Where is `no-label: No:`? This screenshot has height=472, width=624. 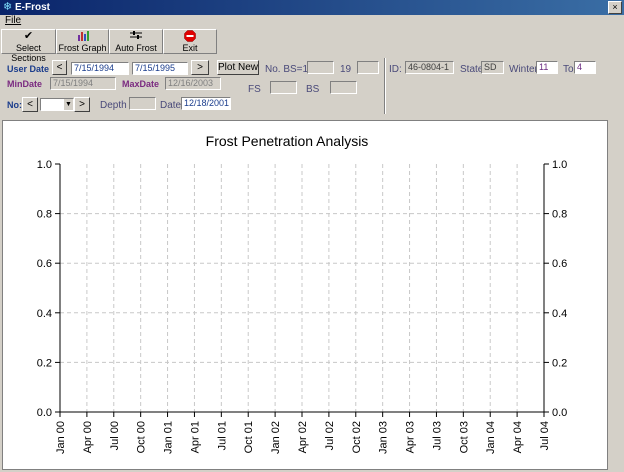 no-label: No: is located at coordinates (14, 105).